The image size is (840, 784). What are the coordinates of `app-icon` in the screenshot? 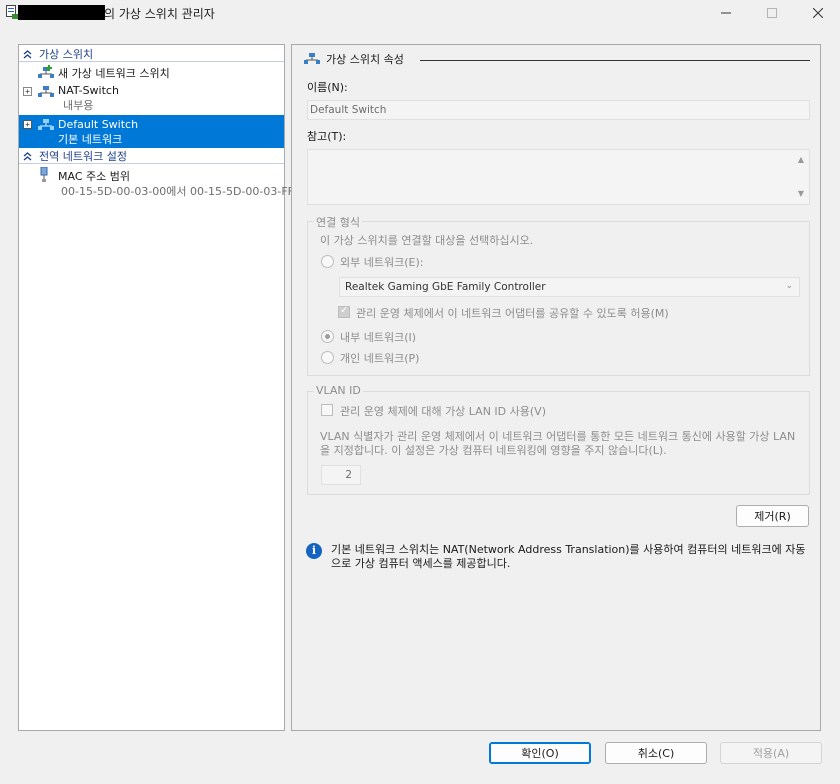 It's located at (12, 12).